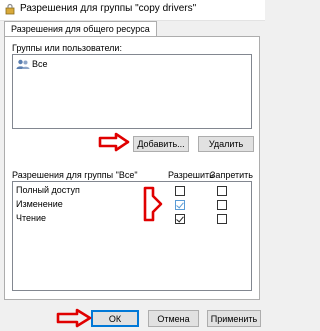 The image size is (320, 331). What do you see at coordinates (115, 318) in the screenshot?
I see `ok-button: ОК` at bounding box center [115, 318].